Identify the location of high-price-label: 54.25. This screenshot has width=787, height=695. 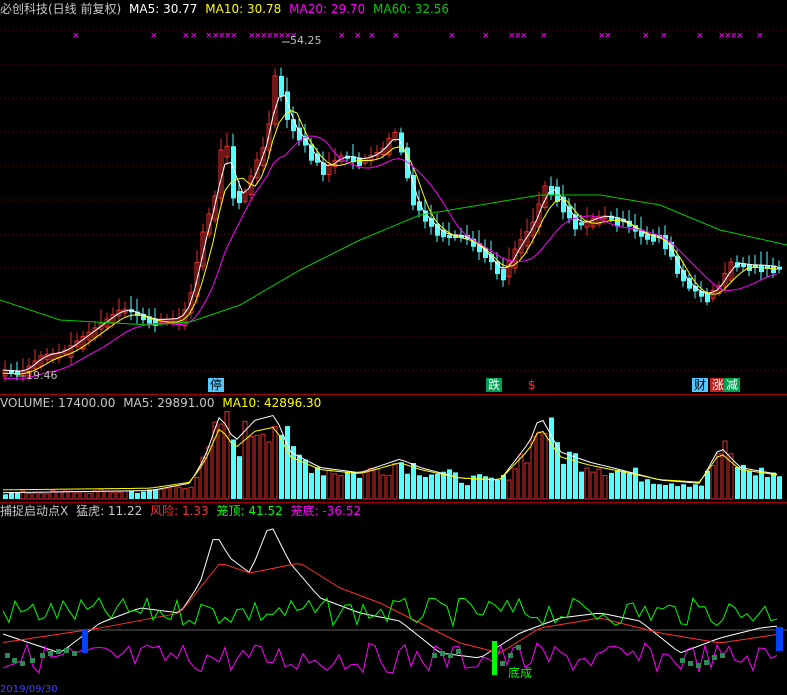
(306, 40).